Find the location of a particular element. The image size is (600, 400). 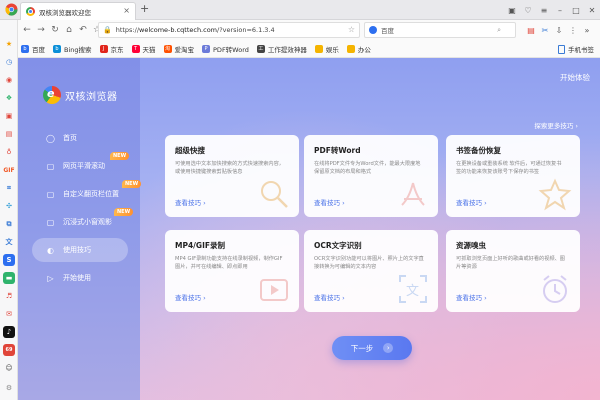

app-icon: 69 is located at coordinates (9, 350).